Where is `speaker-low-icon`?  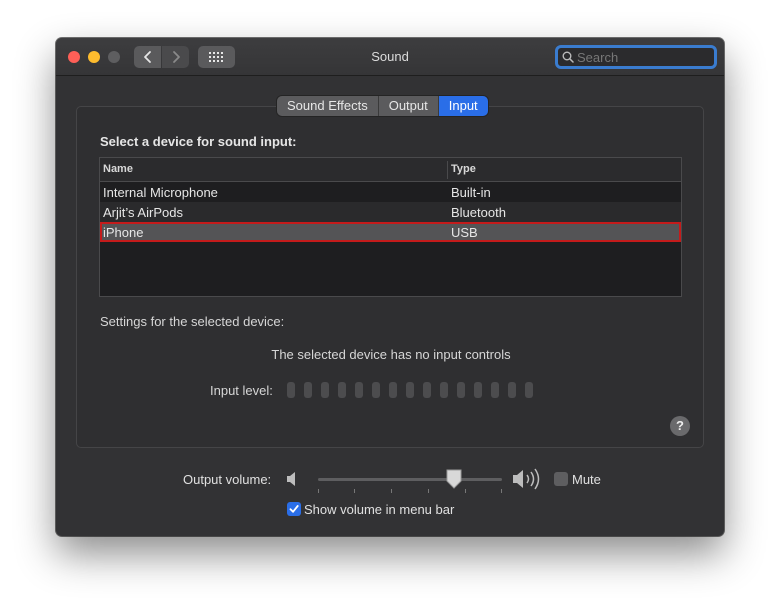
speaker-low-icon is located at coordinates (291, 479).